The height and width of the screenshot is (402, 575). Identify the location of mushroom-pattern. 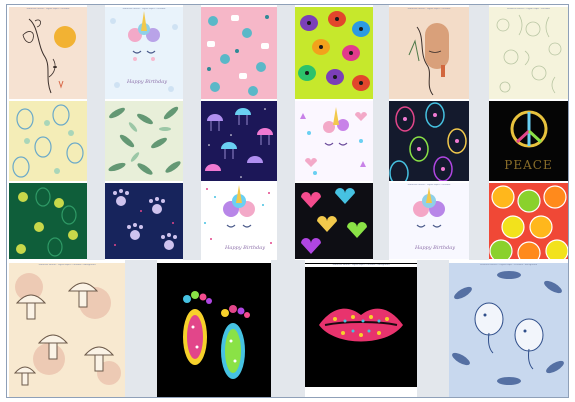
(67, 329).